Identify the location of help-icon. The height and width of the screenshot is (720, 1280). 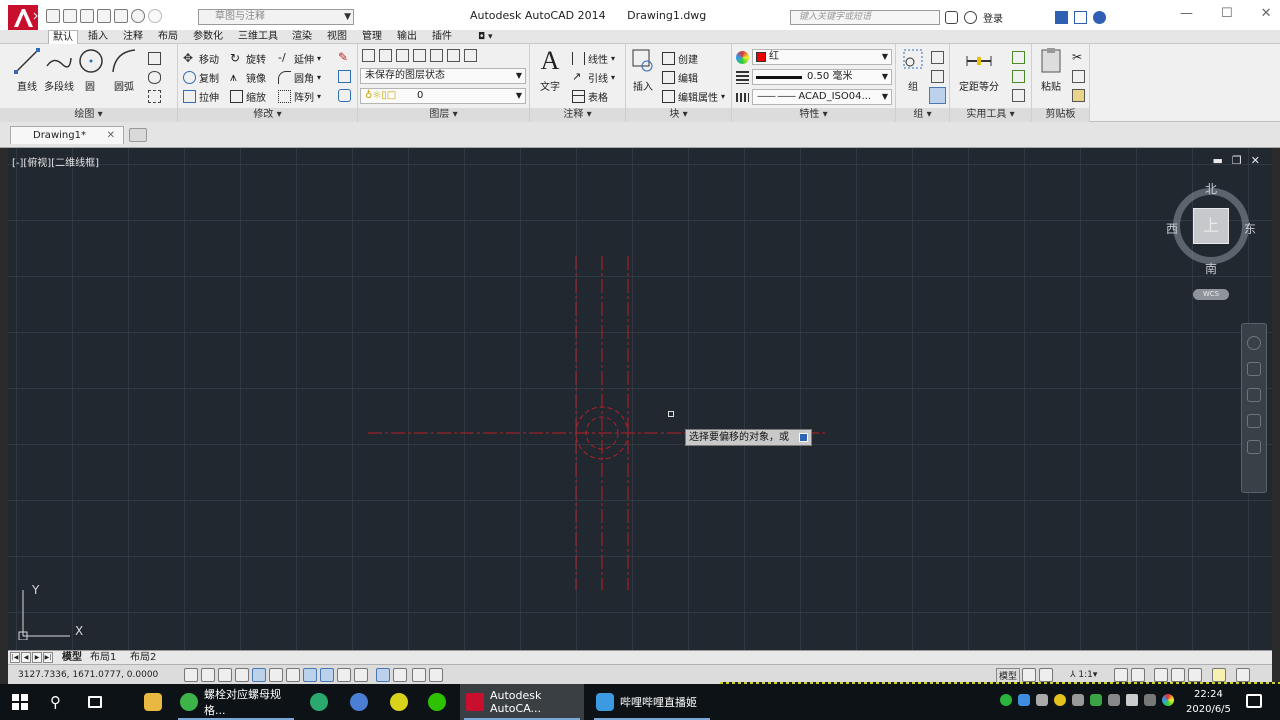
(1099, 17).